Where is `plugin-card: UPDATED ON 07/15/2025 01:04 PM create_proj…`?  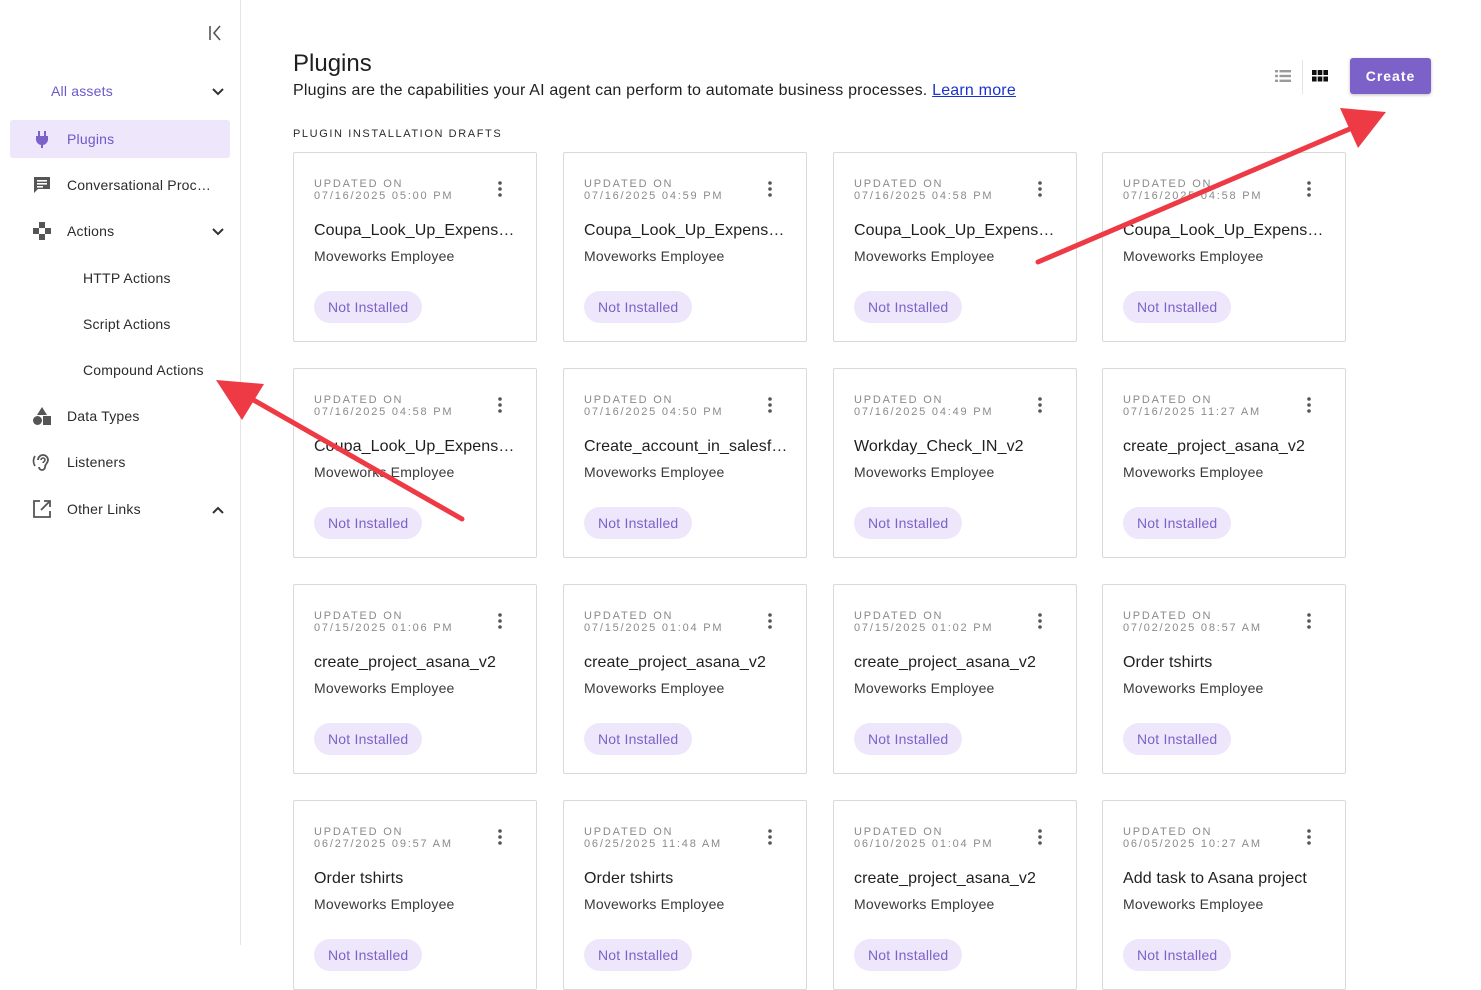 plugin-card: UPDATED ON 07/15/2025 01:04 PM create_proj… is located at coordinates (685, 679).